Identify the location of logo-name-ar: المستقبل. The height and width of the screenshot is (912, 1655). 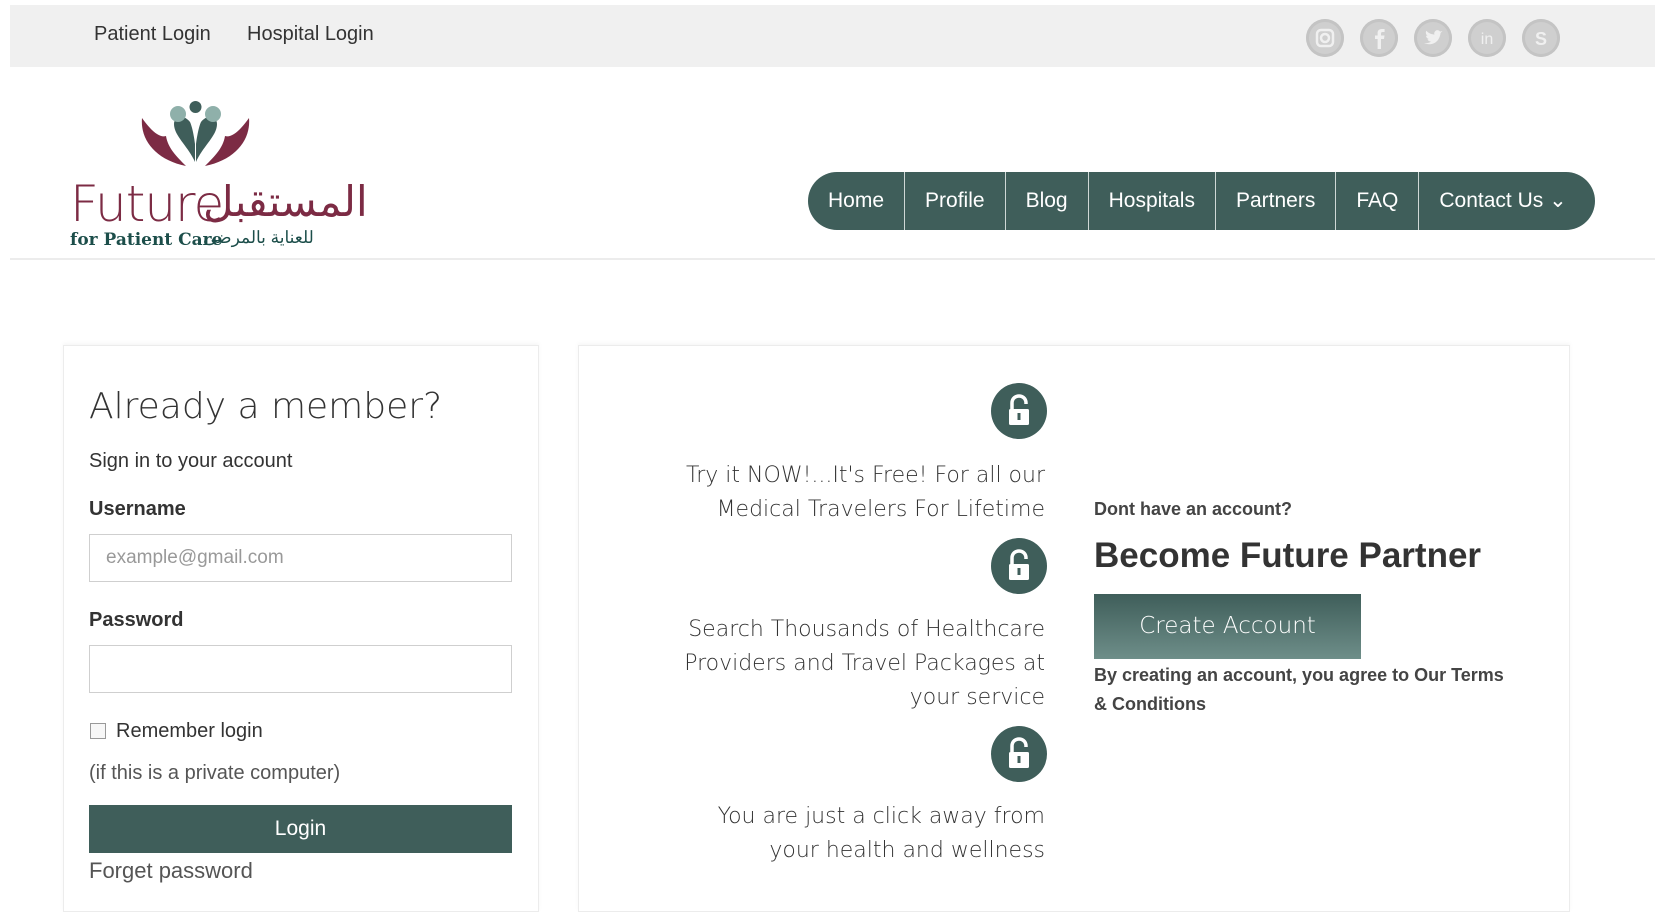
(285, 201).